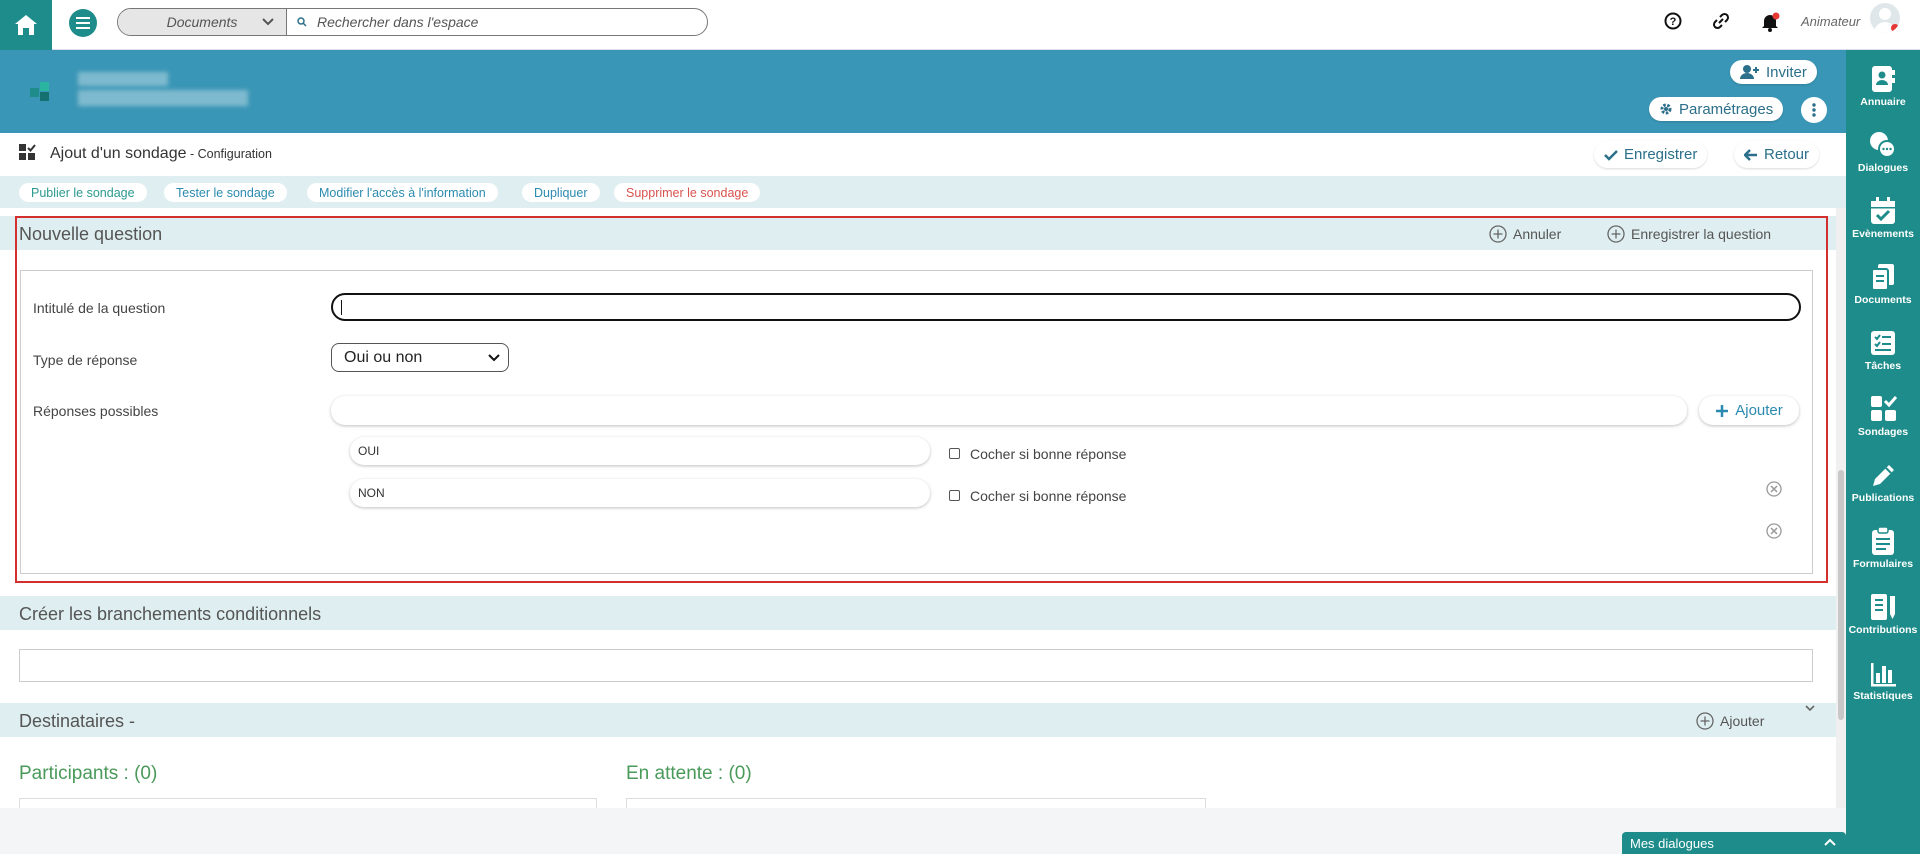 This screenshot has width=1920, height=854. I want to click on menu-button, so click(83, 23).